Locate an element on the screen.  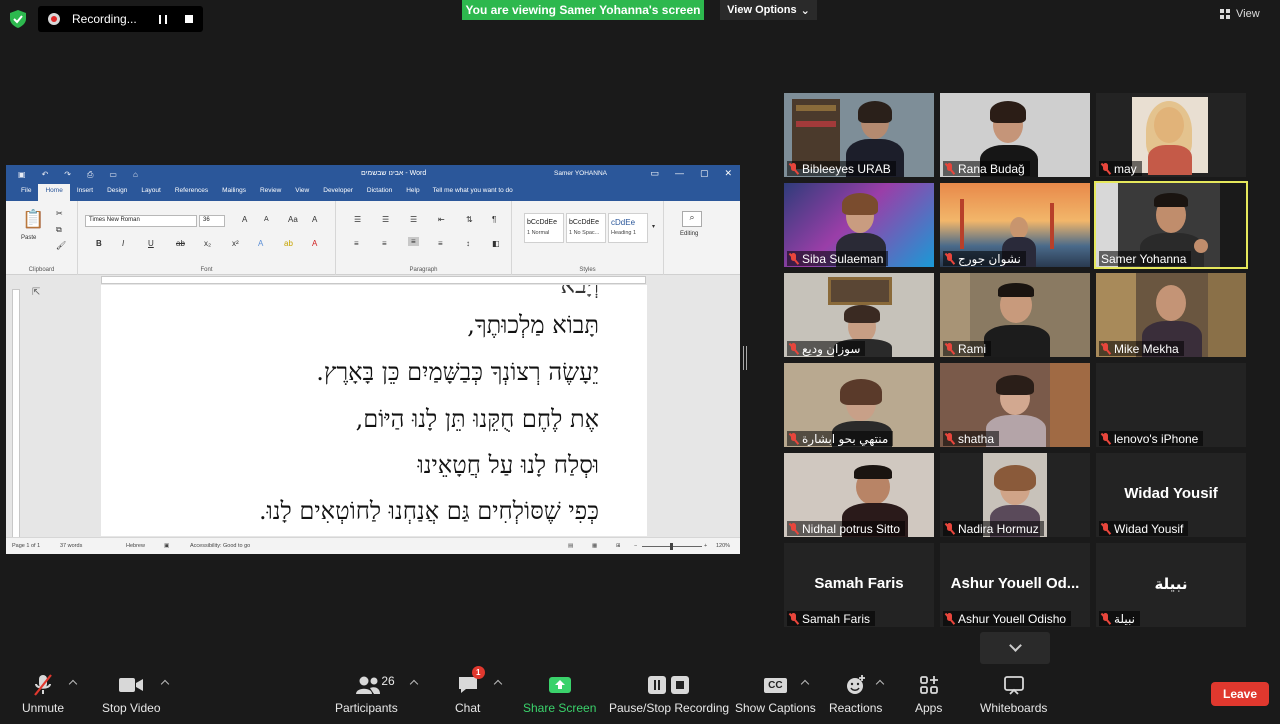
copy-icon: ⧉ is located at coordinates (59, 230).